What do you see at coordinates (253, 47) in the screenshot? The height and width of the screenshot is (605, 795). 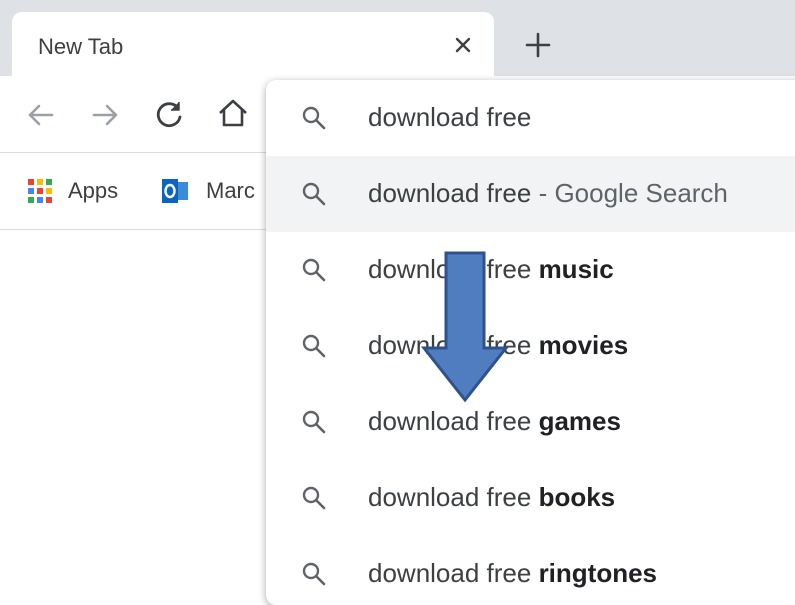 I see `tab-new-tab: New Tab` at bounding box center [253, 47].